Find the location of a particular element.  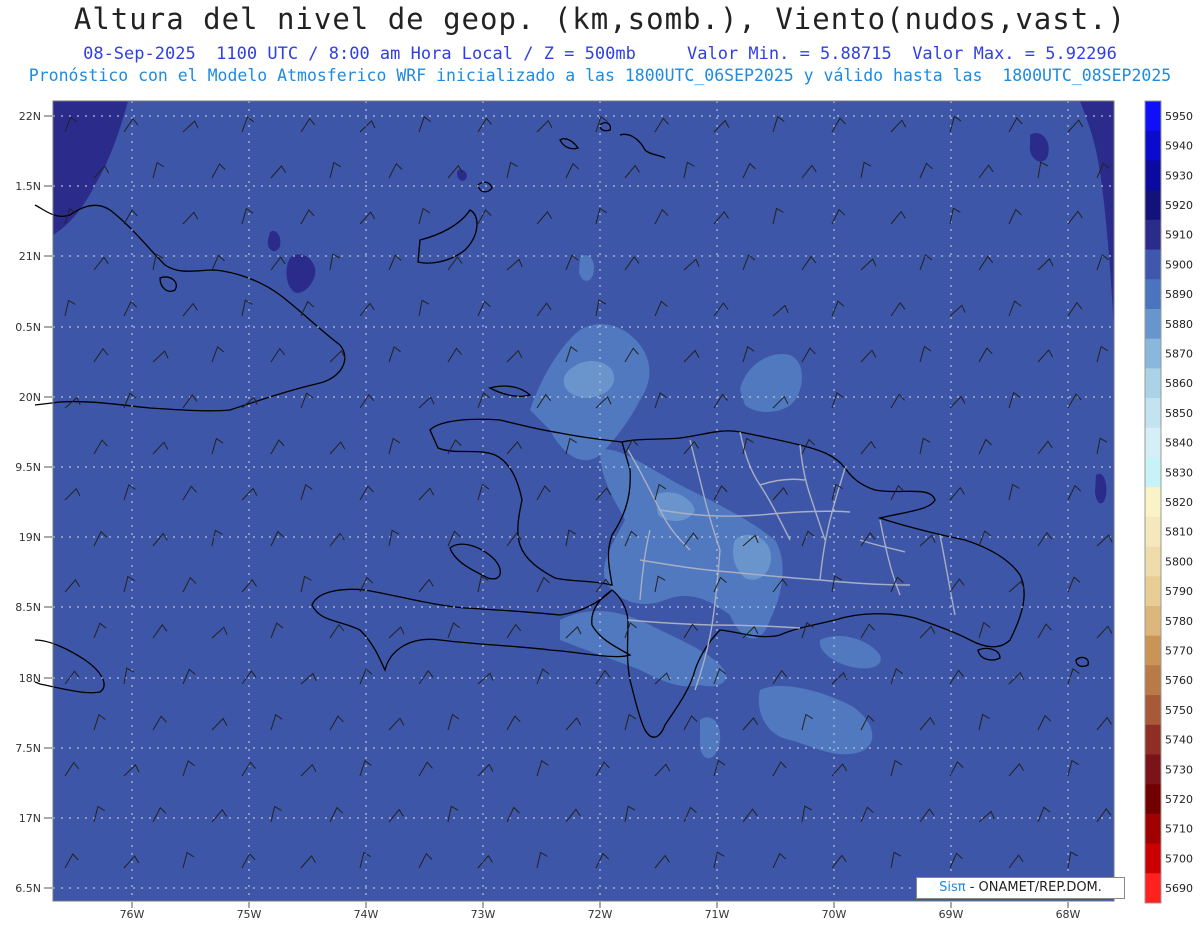

colorbar-label: 5700 is located at coordinates (1179, 858).